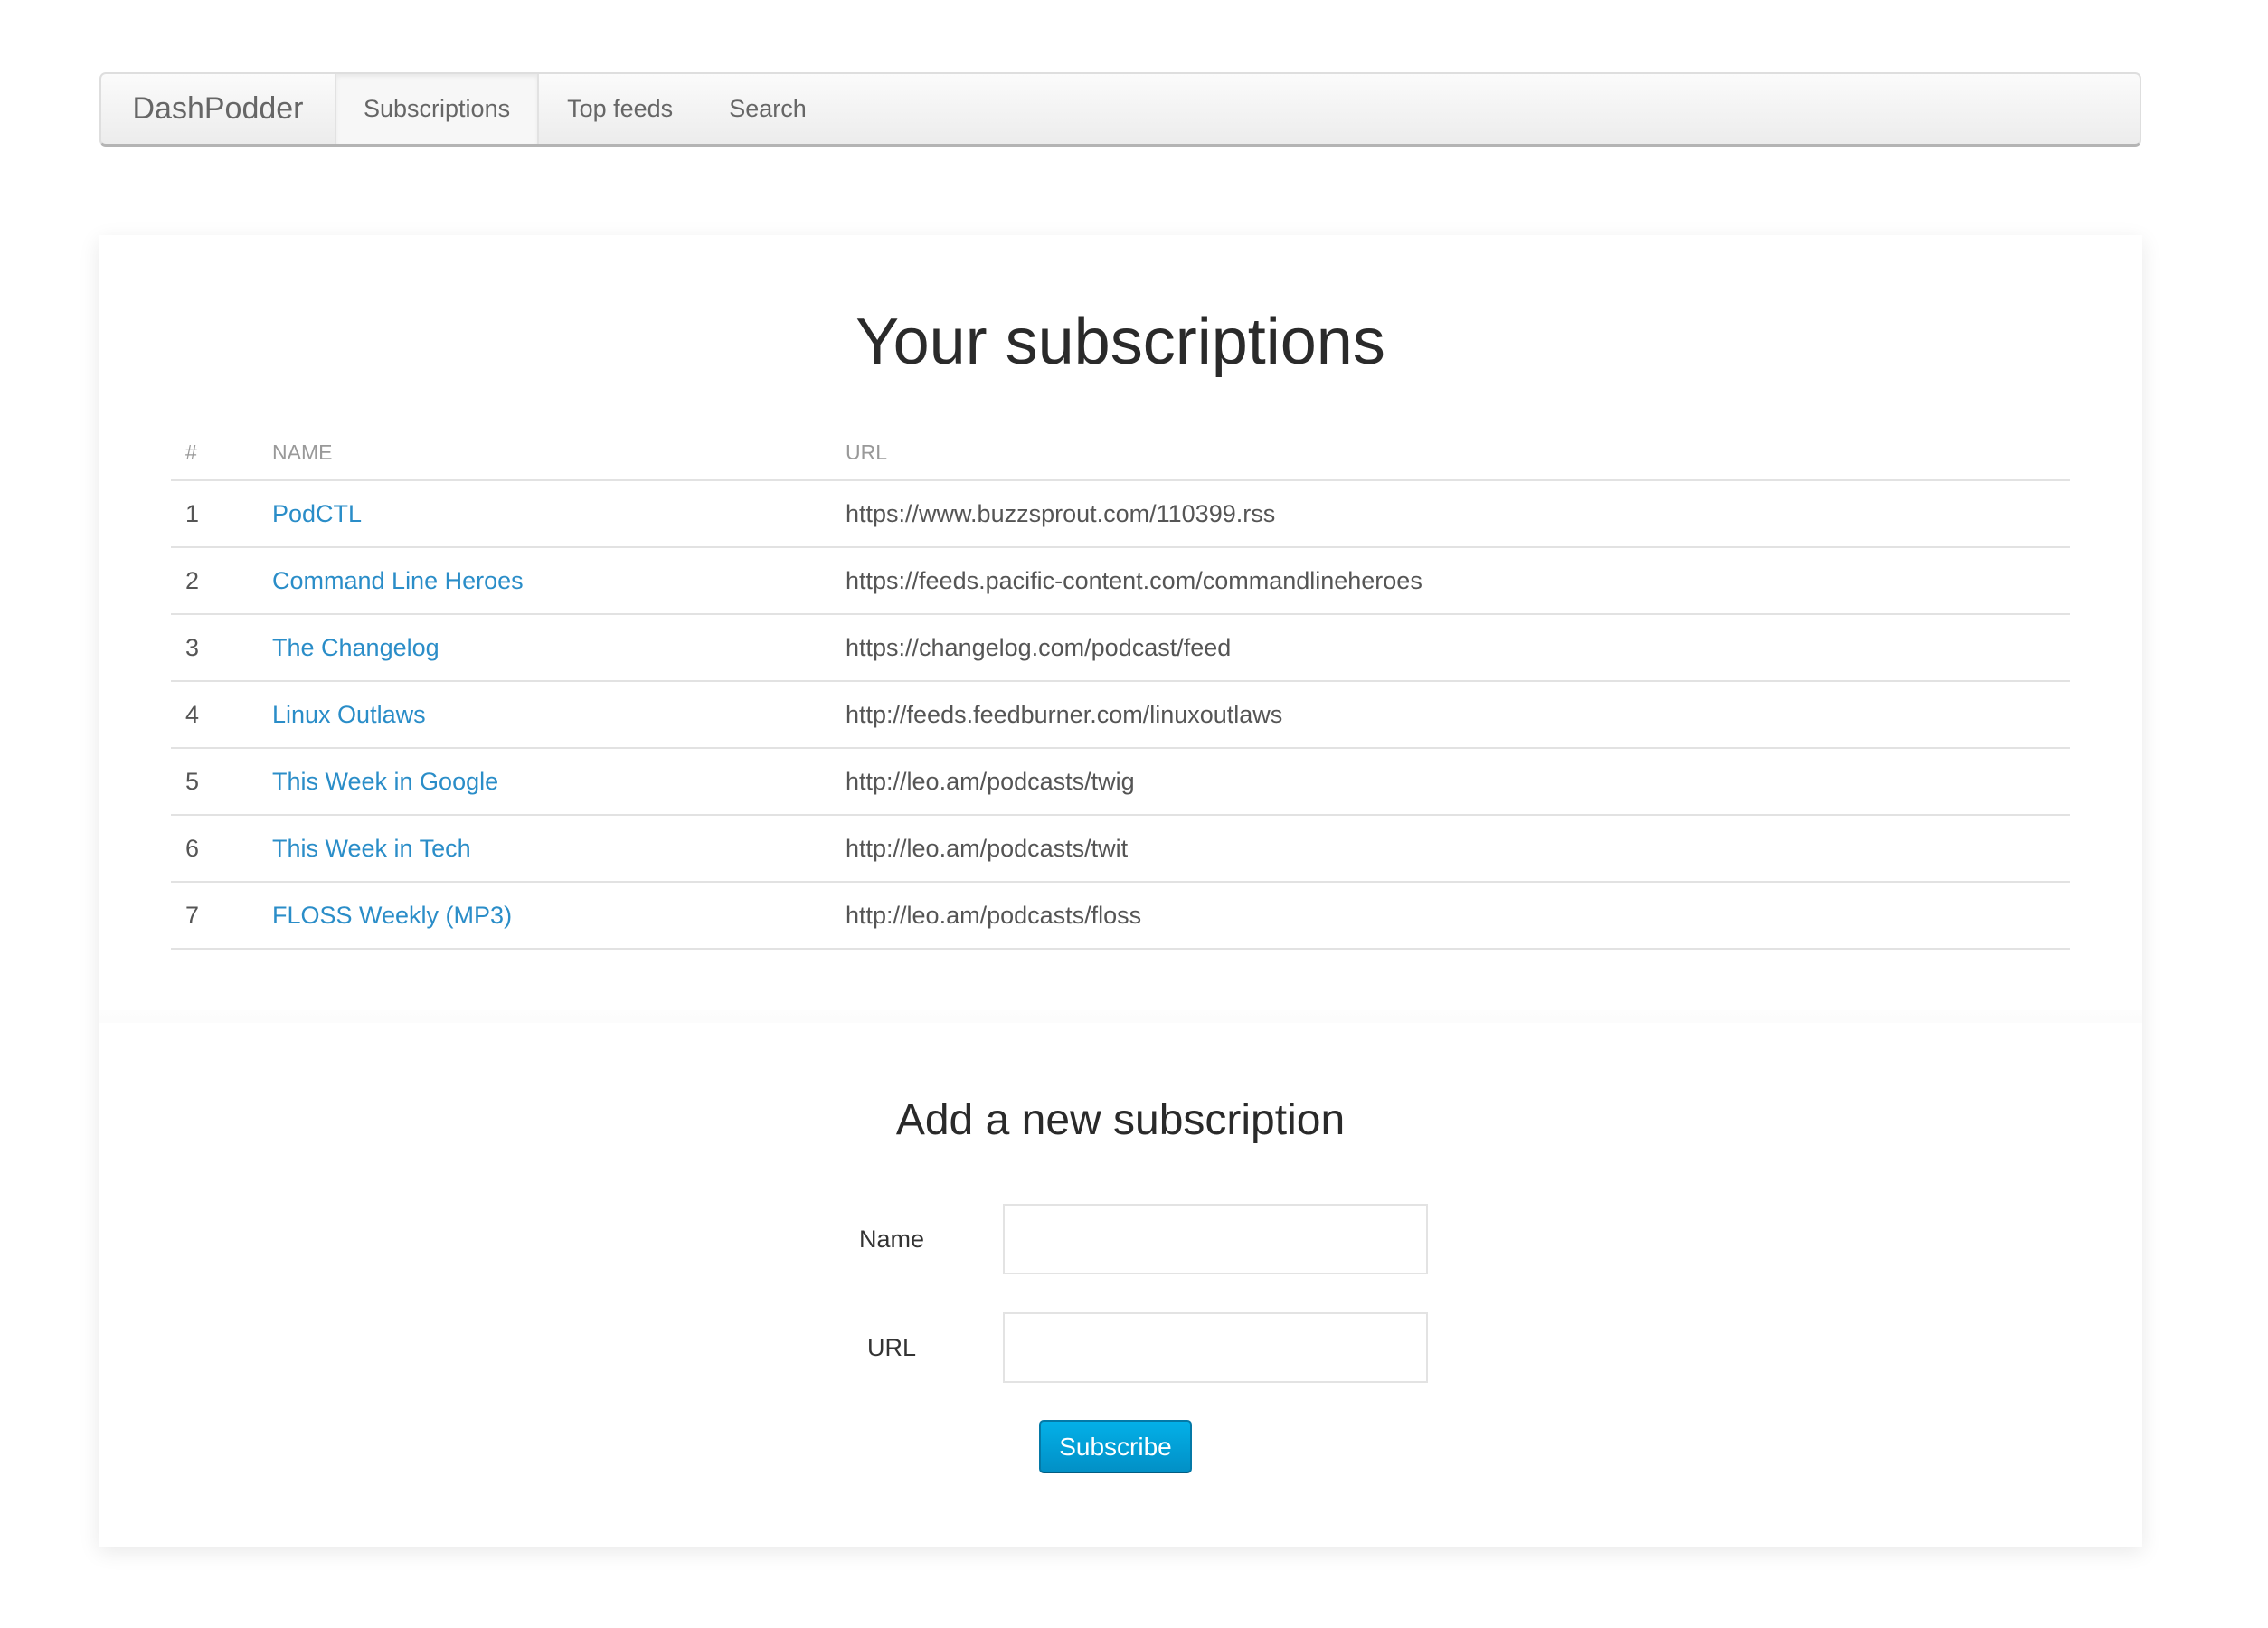  I want to click on podcast-url: https://changelog.com/podcast/feed, so click(1458, 648).